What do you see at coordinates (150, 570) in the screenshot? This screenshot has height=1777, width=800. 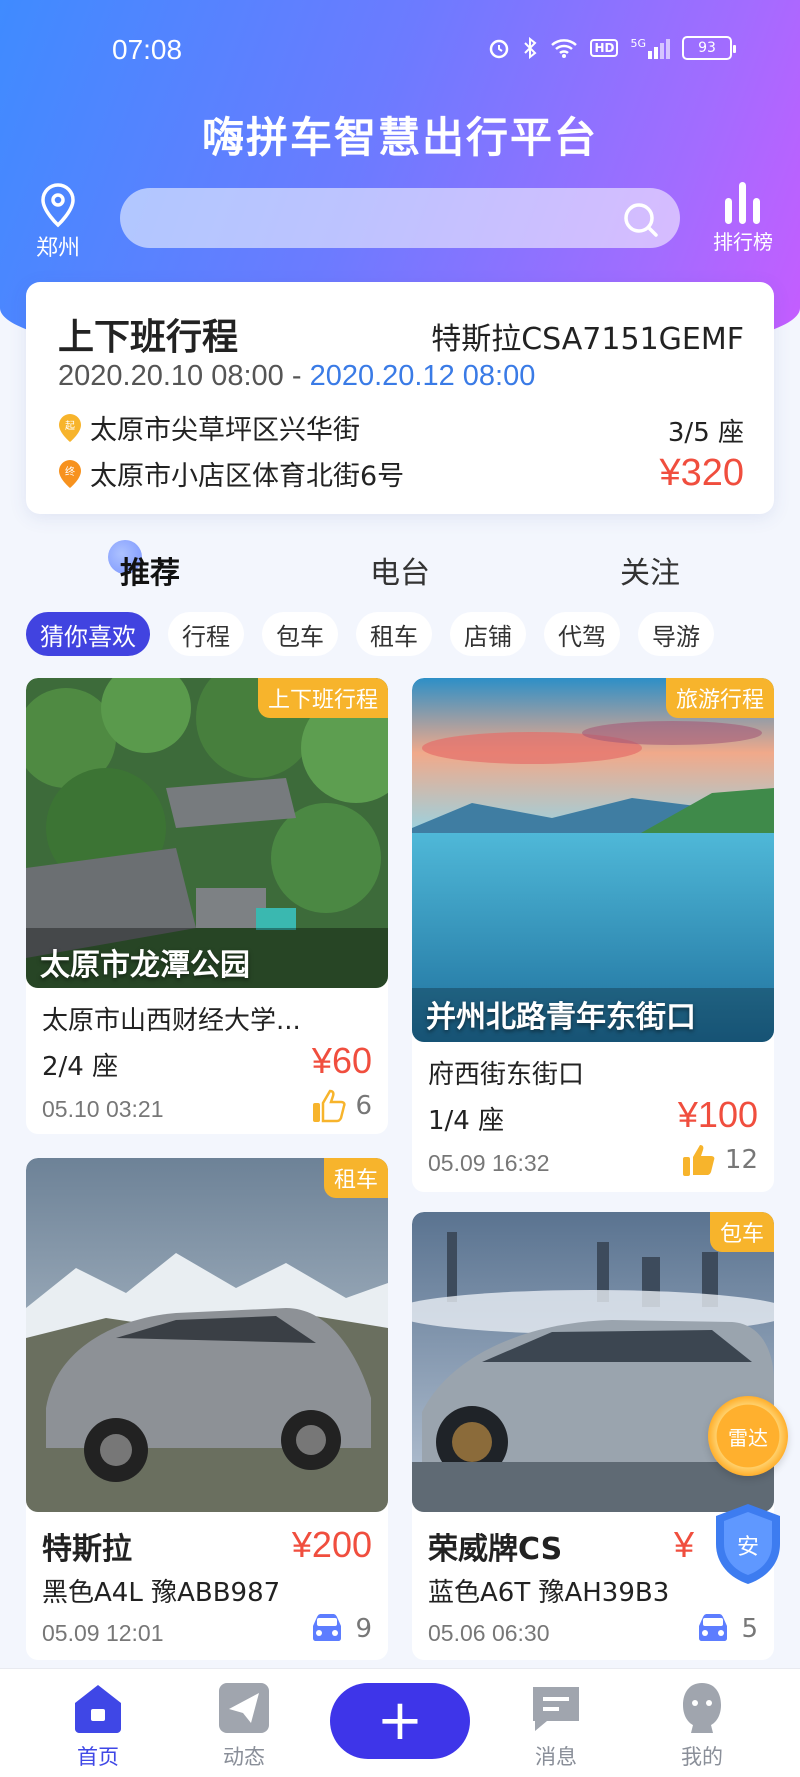 I see `tab-recommend: 推荐` at bounding box center [150, 570].